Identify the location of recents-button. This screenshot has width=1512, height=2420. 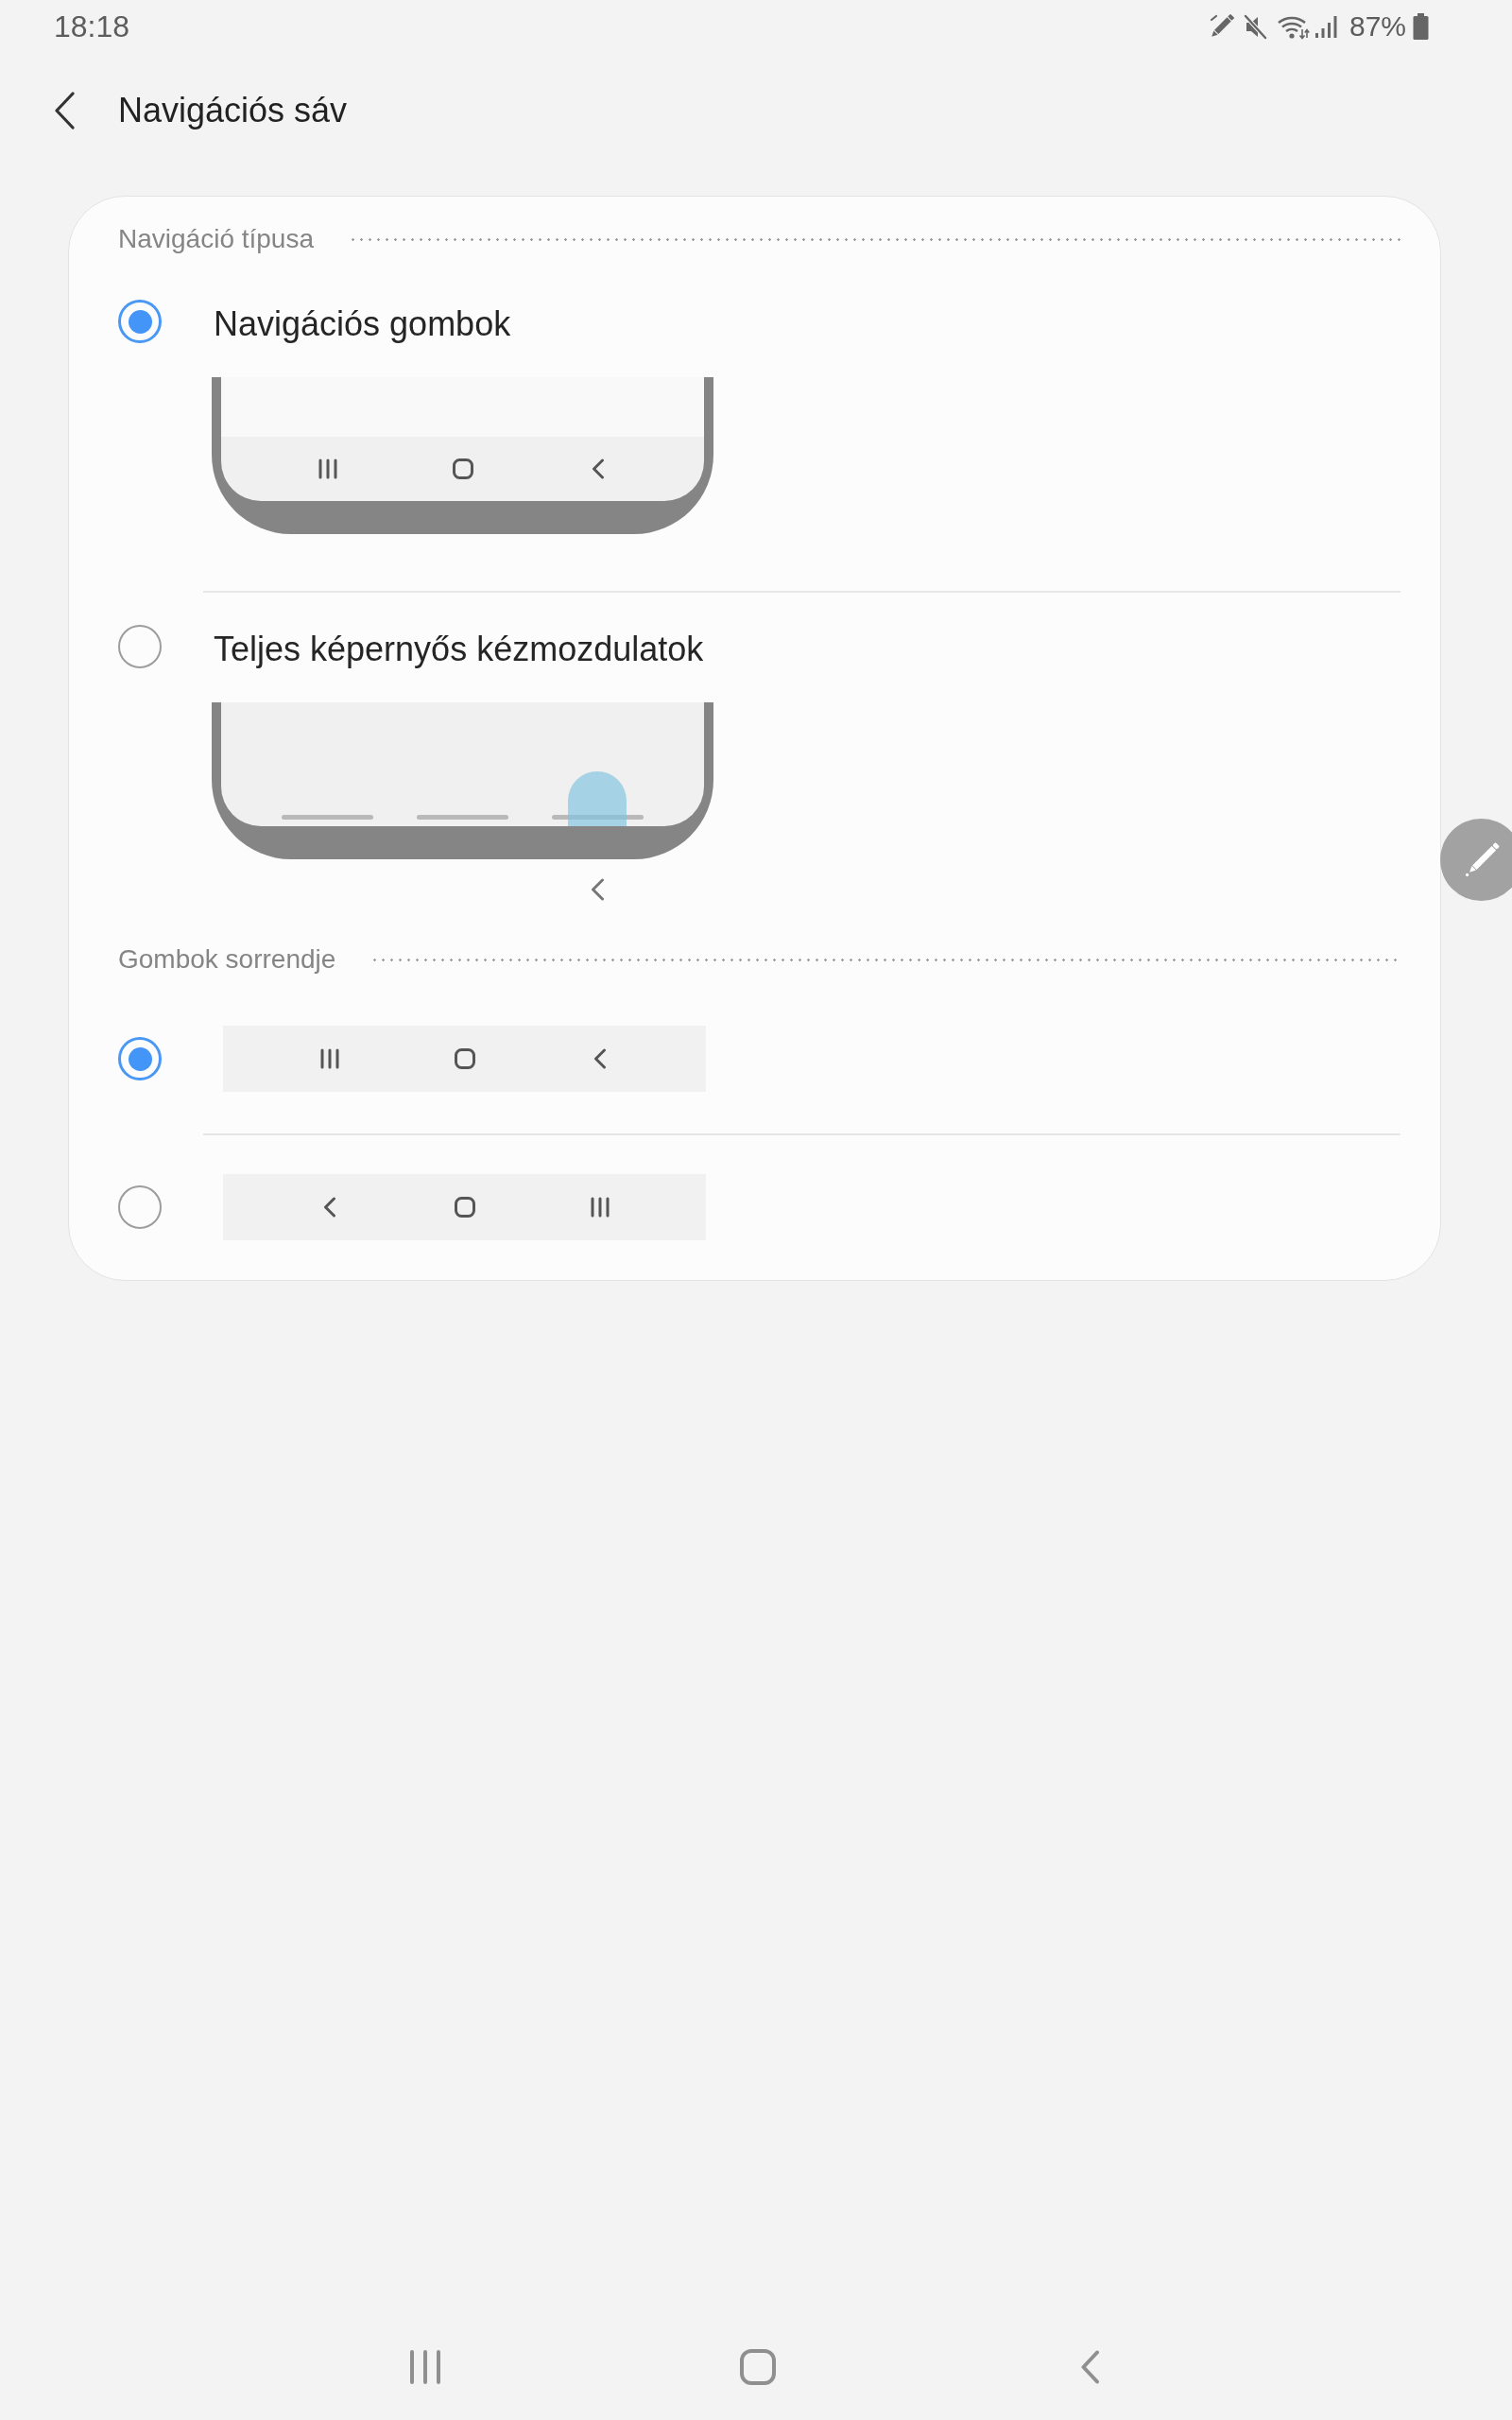
(425, 2367).